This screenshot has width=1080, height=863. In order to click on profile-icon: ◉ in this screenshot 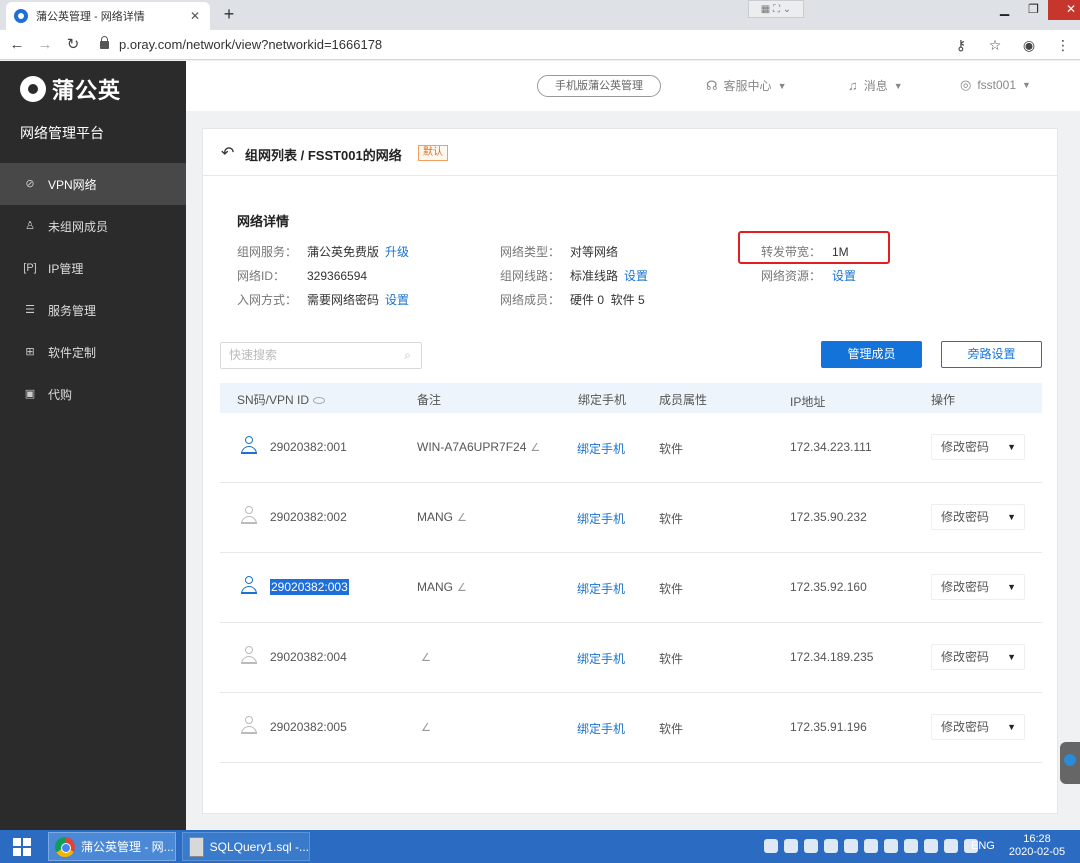, I will do `click(1029, 45)`.